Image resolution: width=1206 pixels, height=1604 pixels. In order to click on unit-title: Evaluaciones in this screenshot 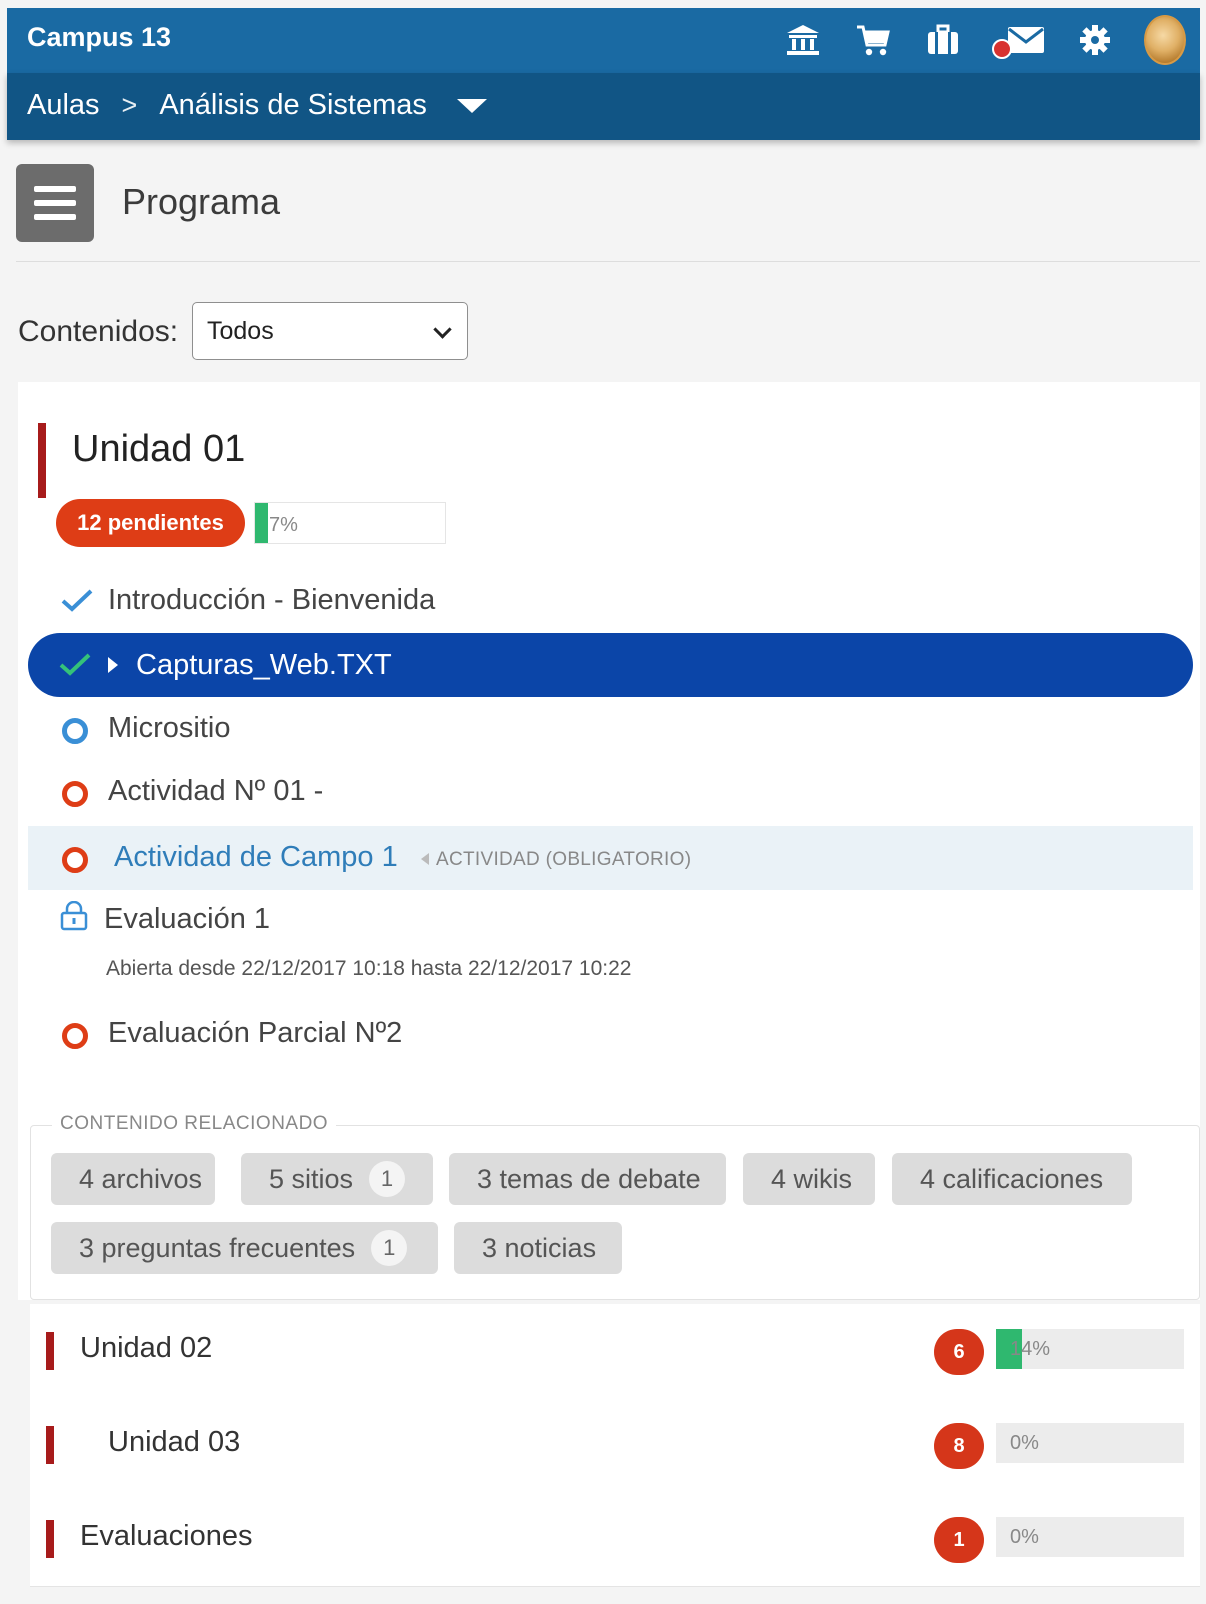, I will do `click(166, 1536)`.